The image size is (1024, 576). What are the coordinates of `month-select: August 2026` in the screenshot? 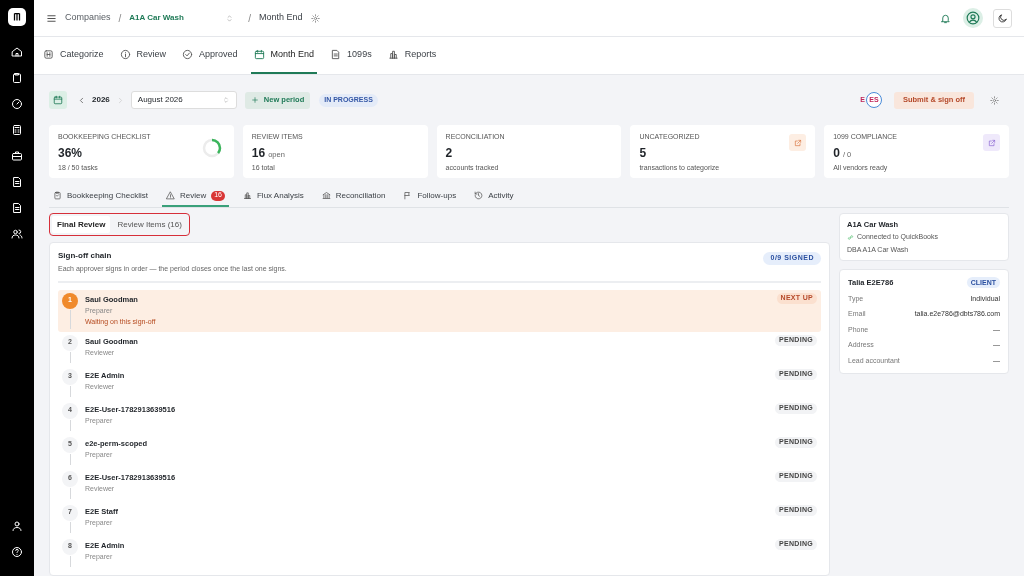 It's located at (183, 100).